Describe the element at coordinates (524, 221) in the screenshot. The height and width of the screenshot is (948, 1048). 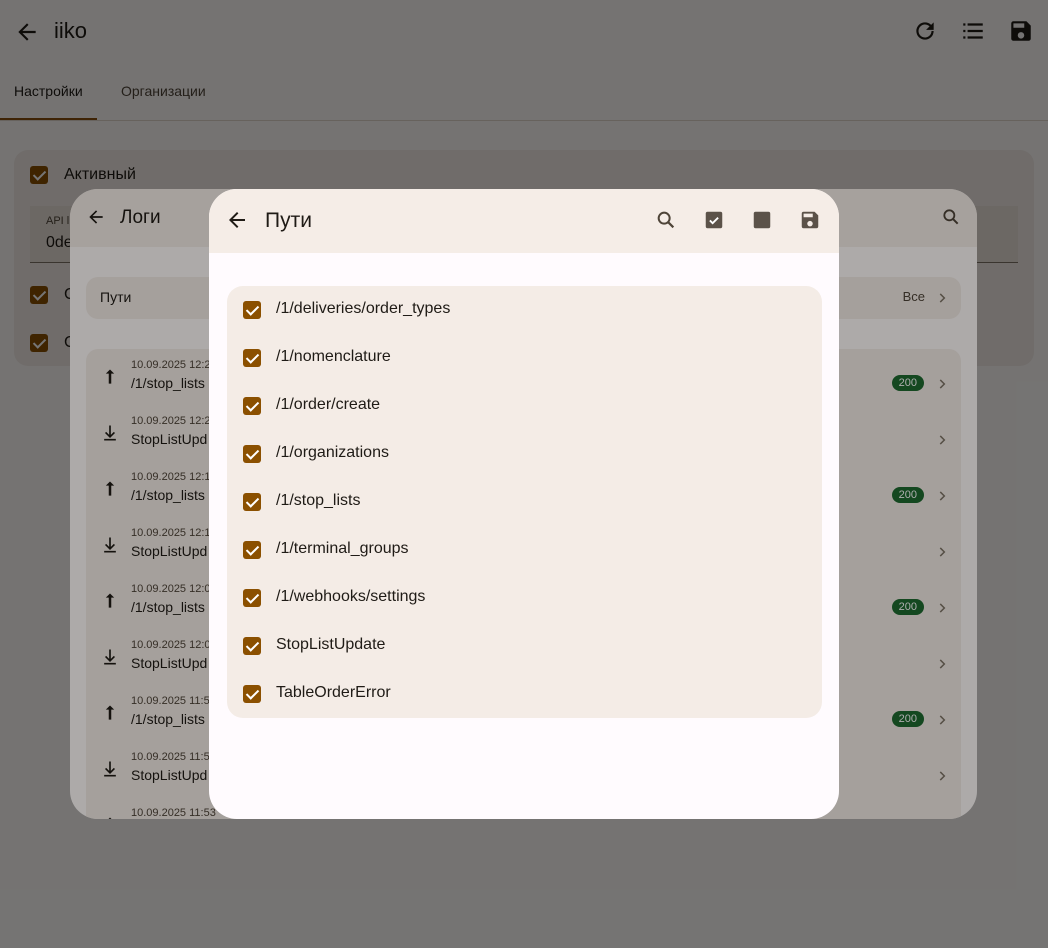
I see `paths-dialog-header: Пути` at that location.